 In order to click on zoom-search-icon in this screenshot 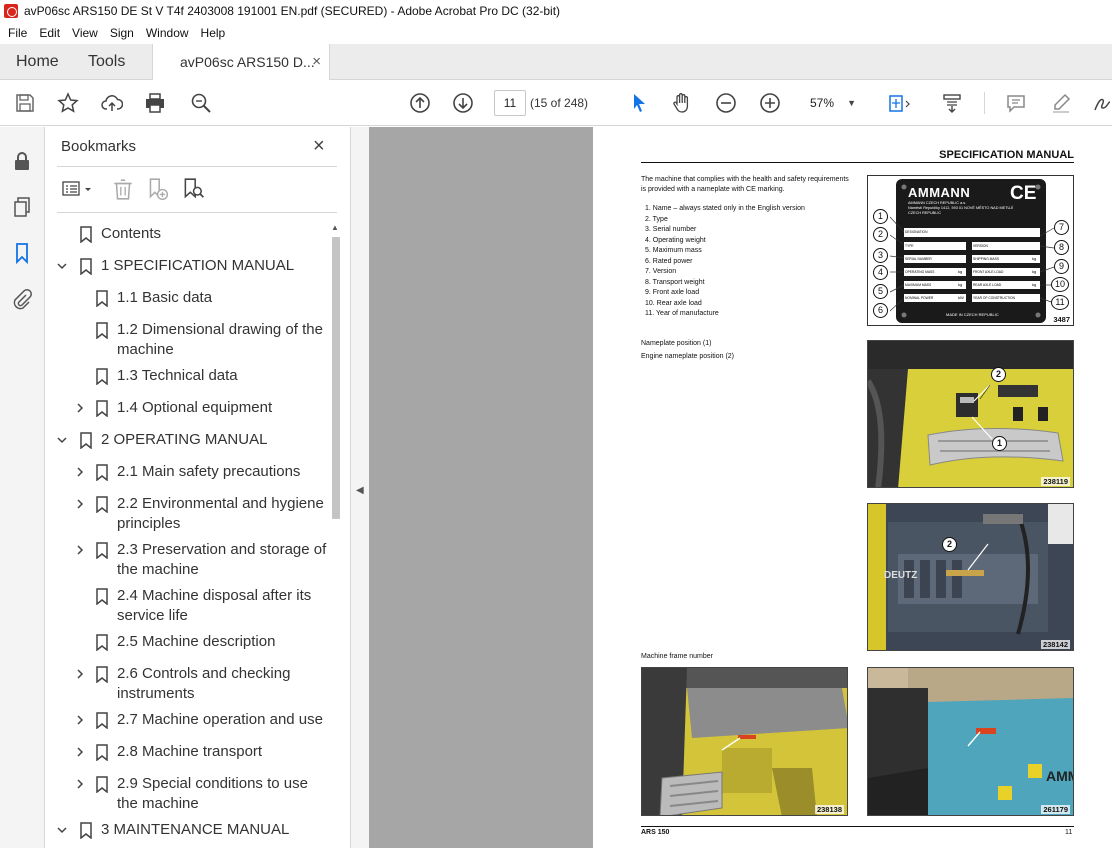, I will do `click(201, 103)`.